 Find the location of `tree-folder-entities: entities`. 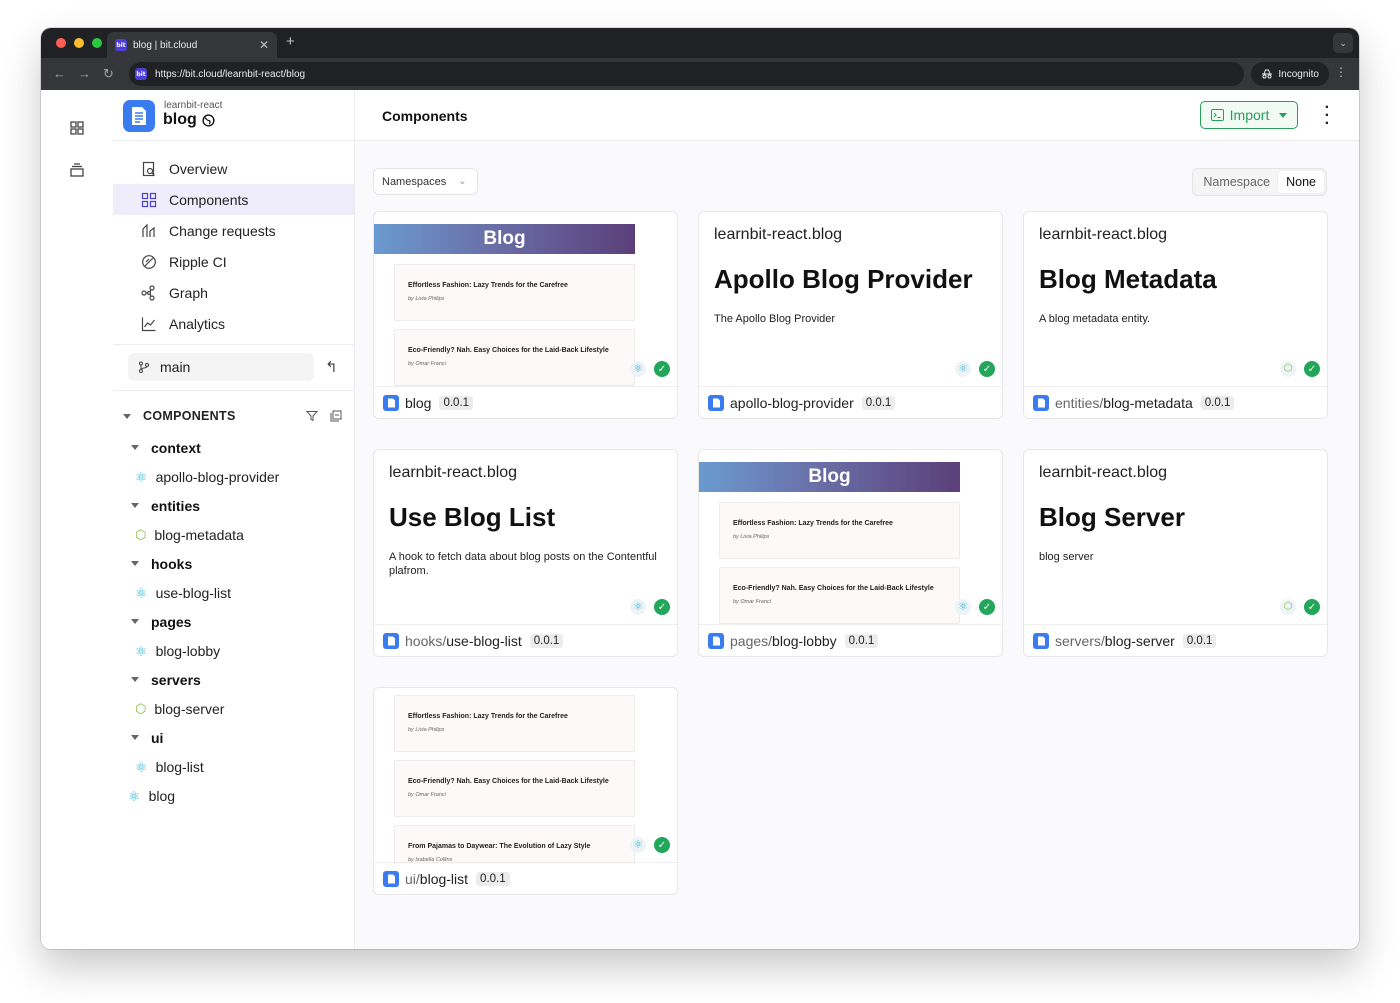

tree-folder-entities: entities is located at coordinates (233, 505).